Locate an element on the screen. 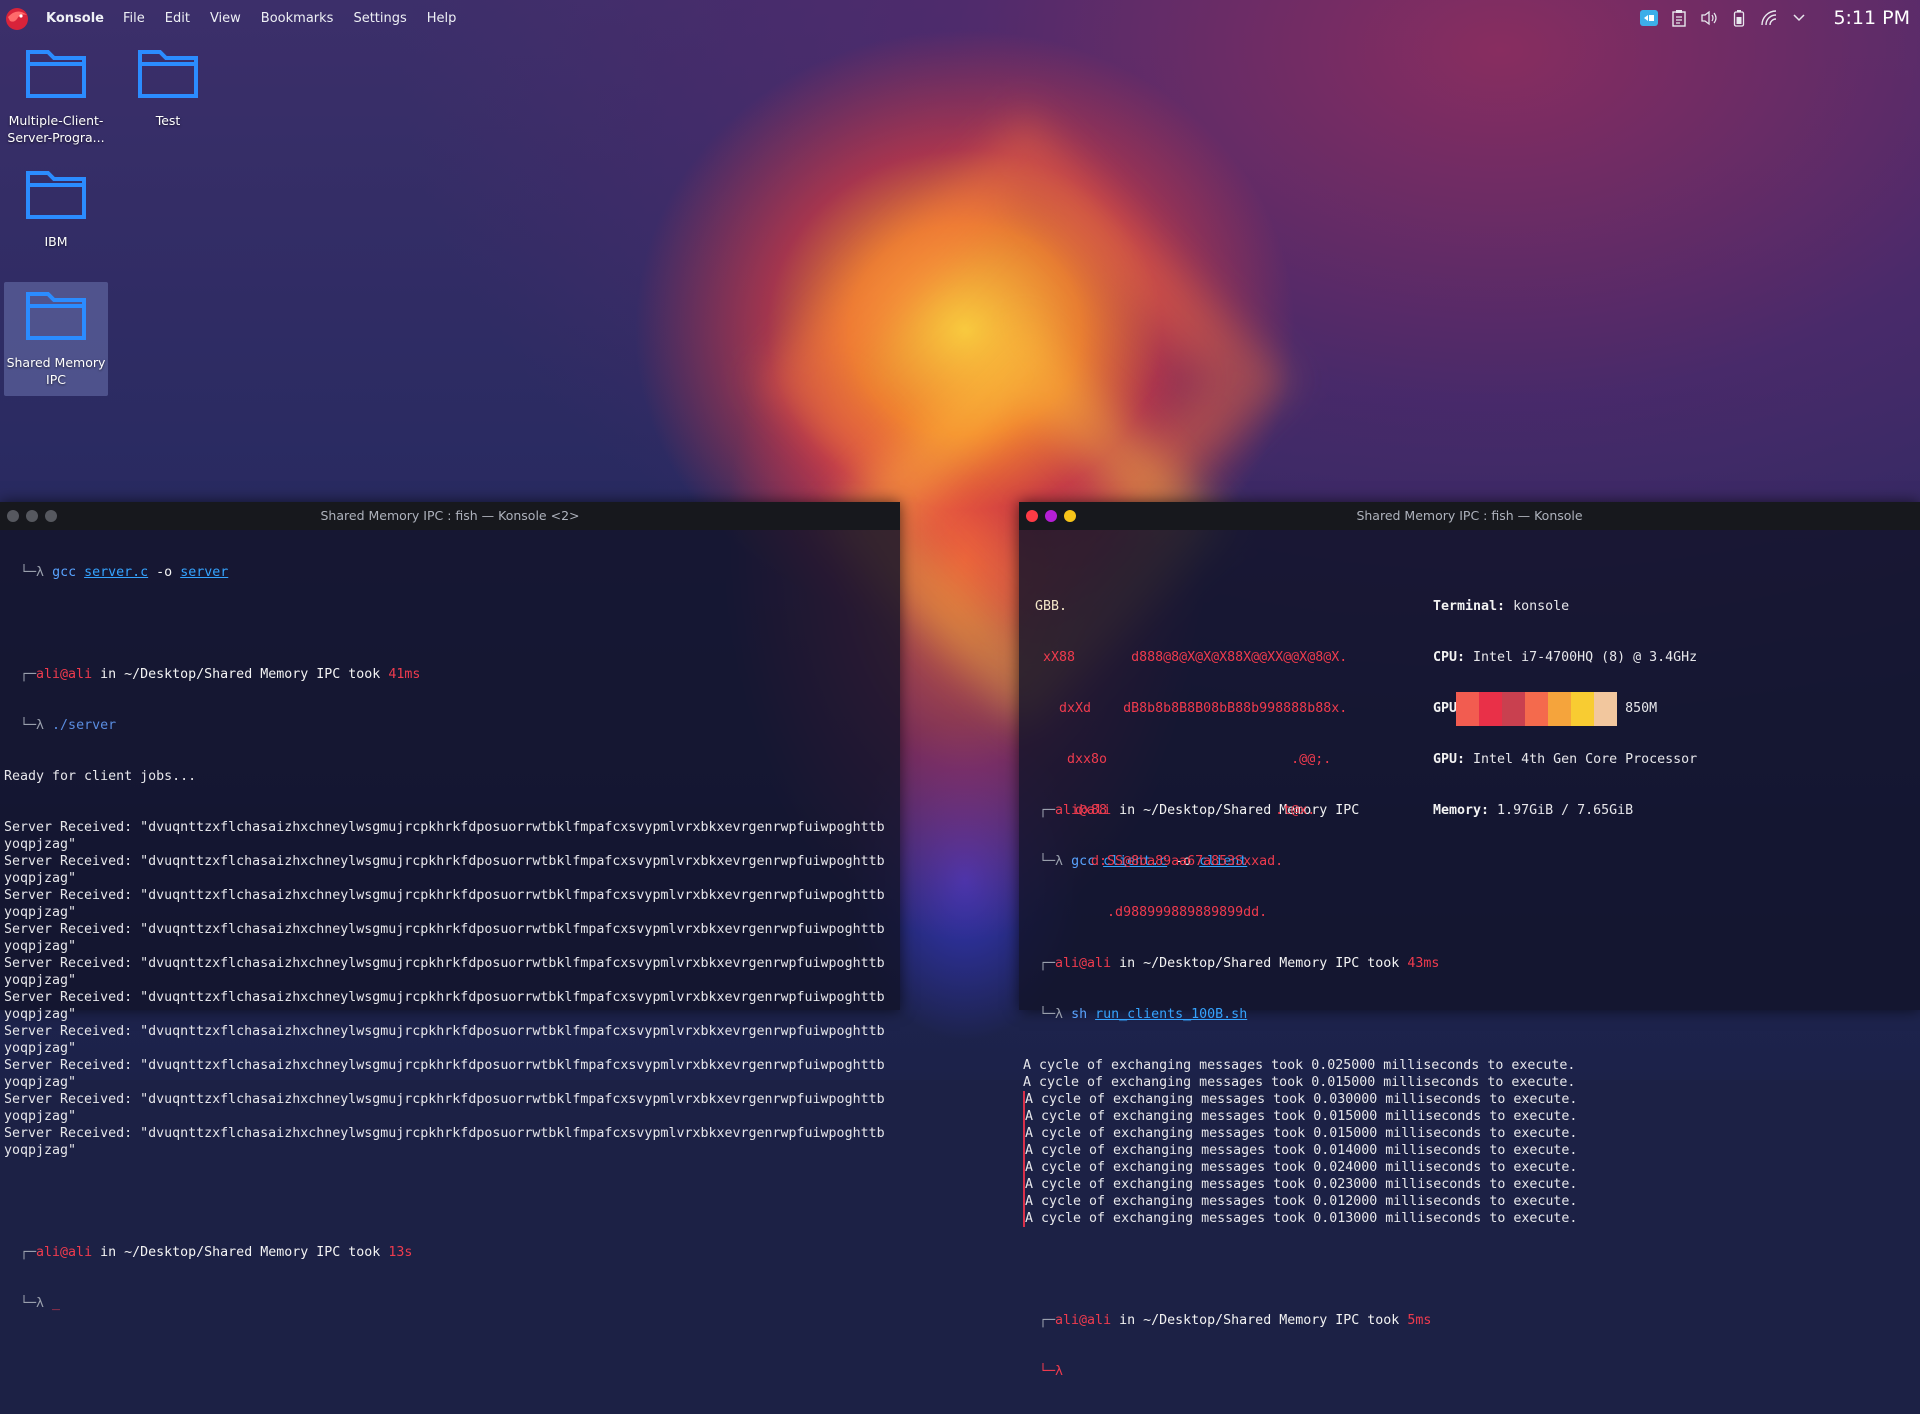 Image resolution: width=1920 pixels, height=1414 pixels. color-palette is located at coordinates (1536, 709).